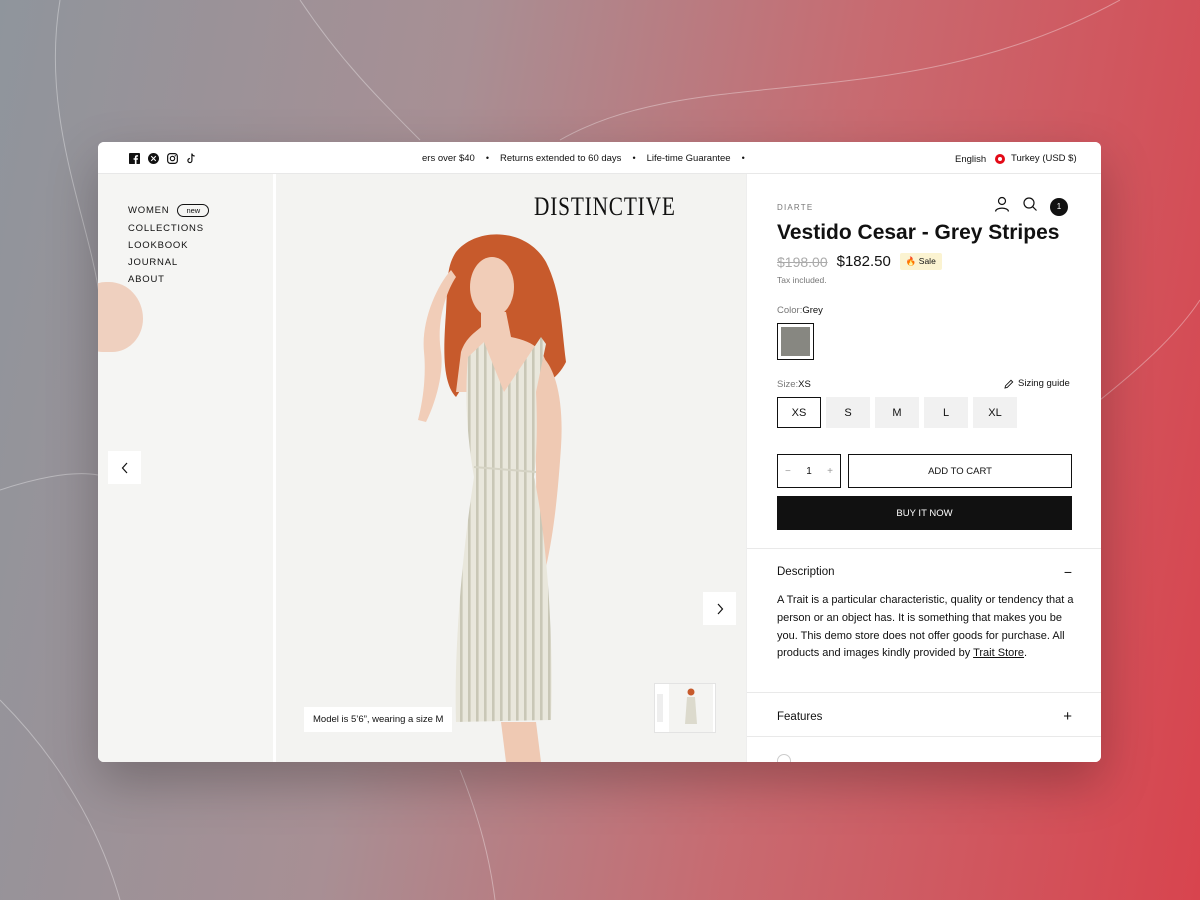 Image resolution: width=1200 pixels, height=900 pixels. I want to click on search-icon, so click(1030, 206).